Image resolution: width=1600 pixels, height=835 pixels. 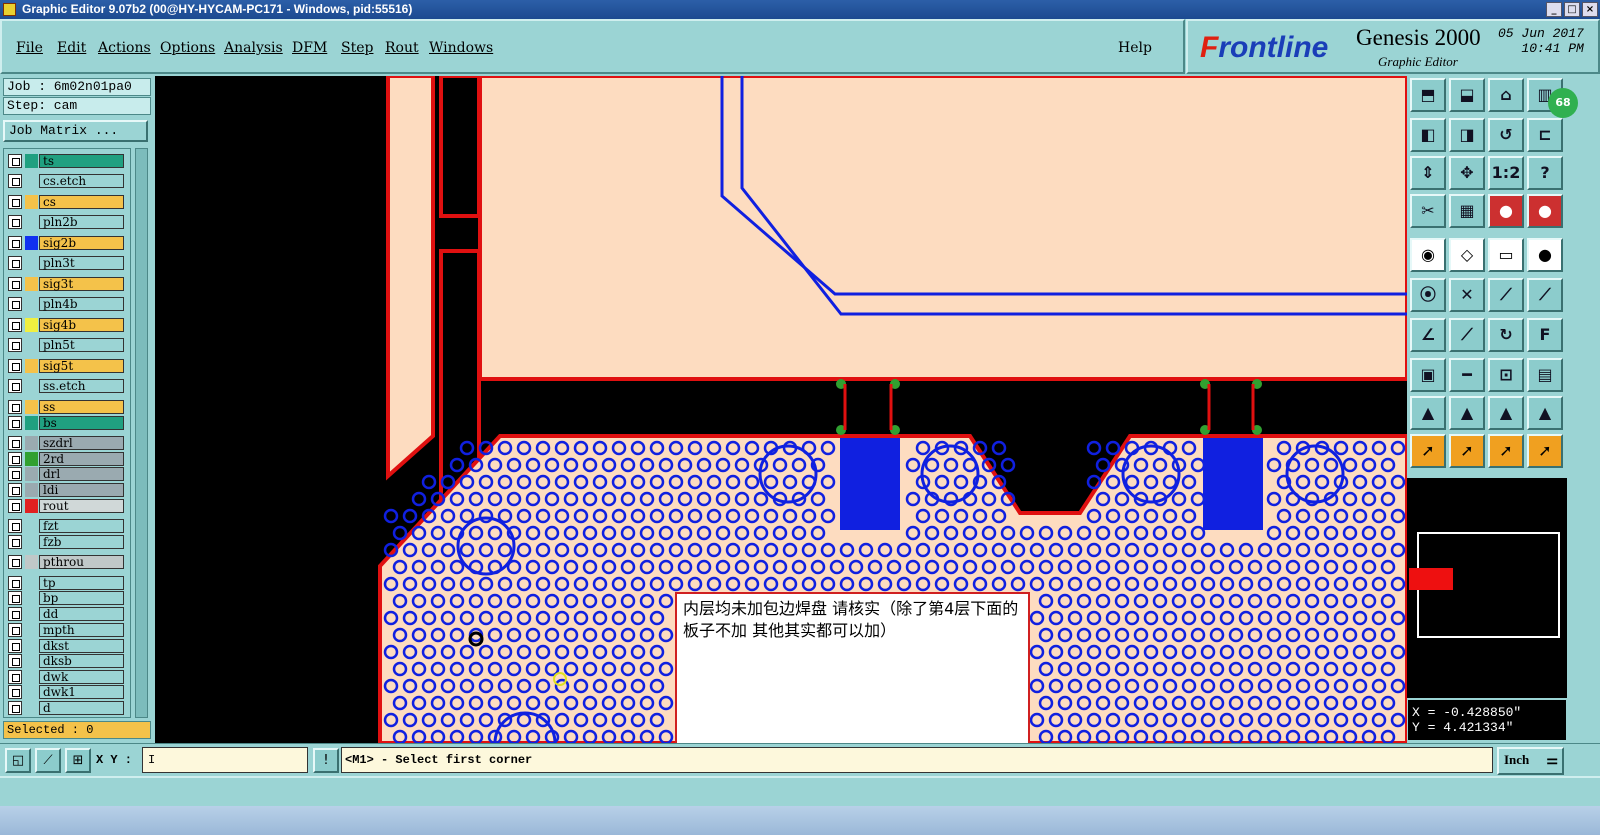 What do you see at coordinates (67, 630) in the screenshot?
I see `layer-row-mpth: mpth` at bounding box center [67, 630].